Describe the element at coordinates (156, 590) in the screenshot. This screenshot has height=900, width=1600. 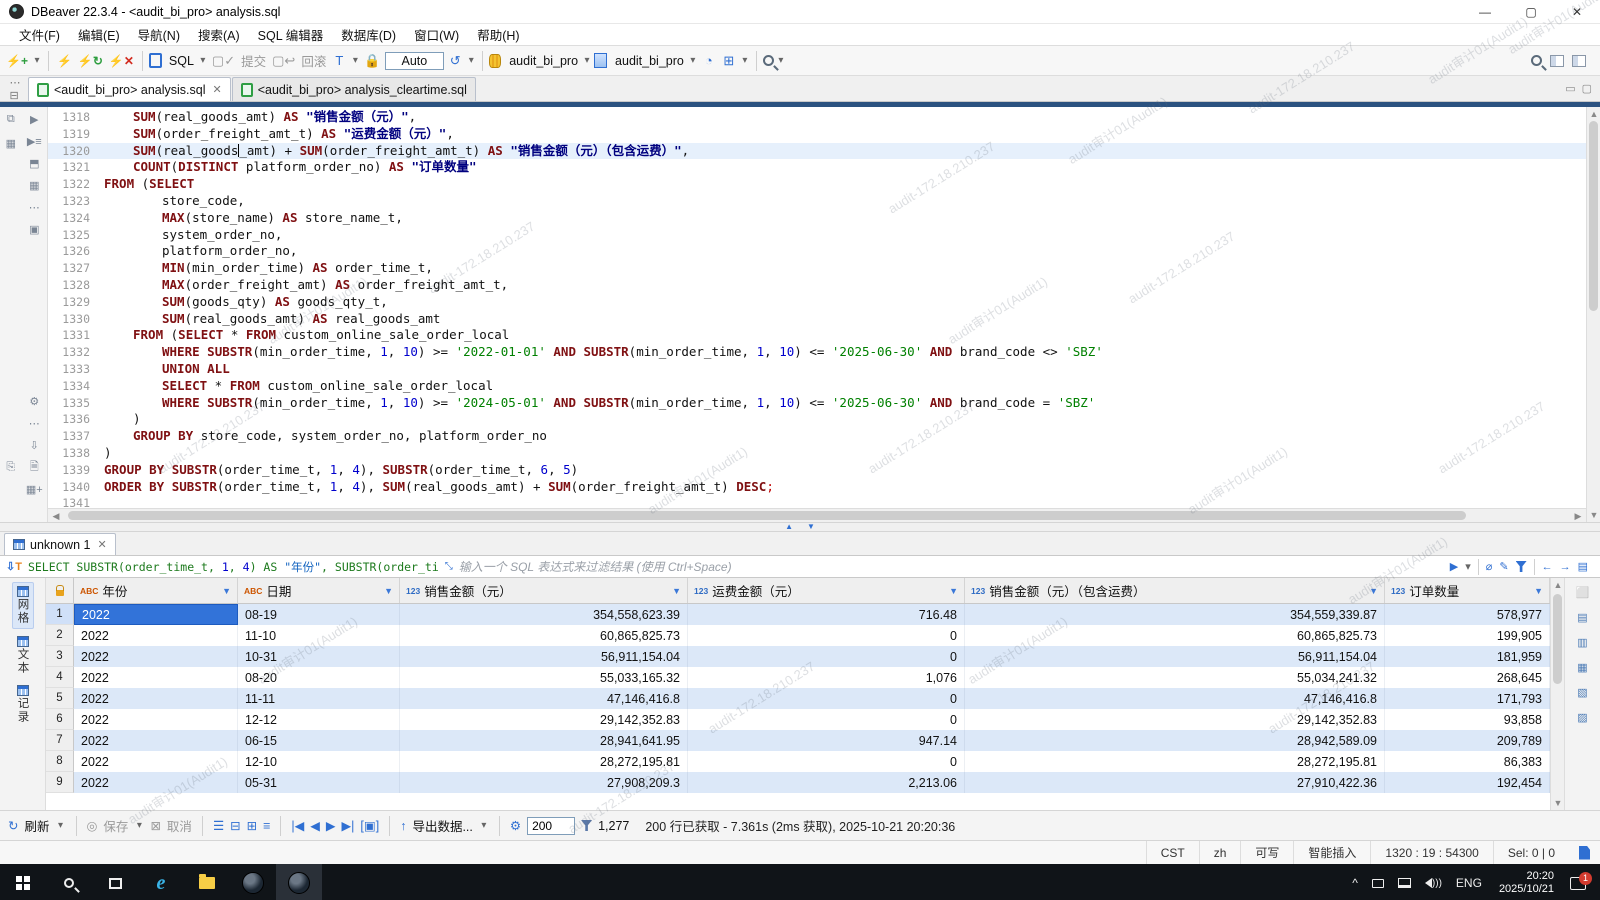
I see `column-header-0: ABC 年份 ▼` at that location.